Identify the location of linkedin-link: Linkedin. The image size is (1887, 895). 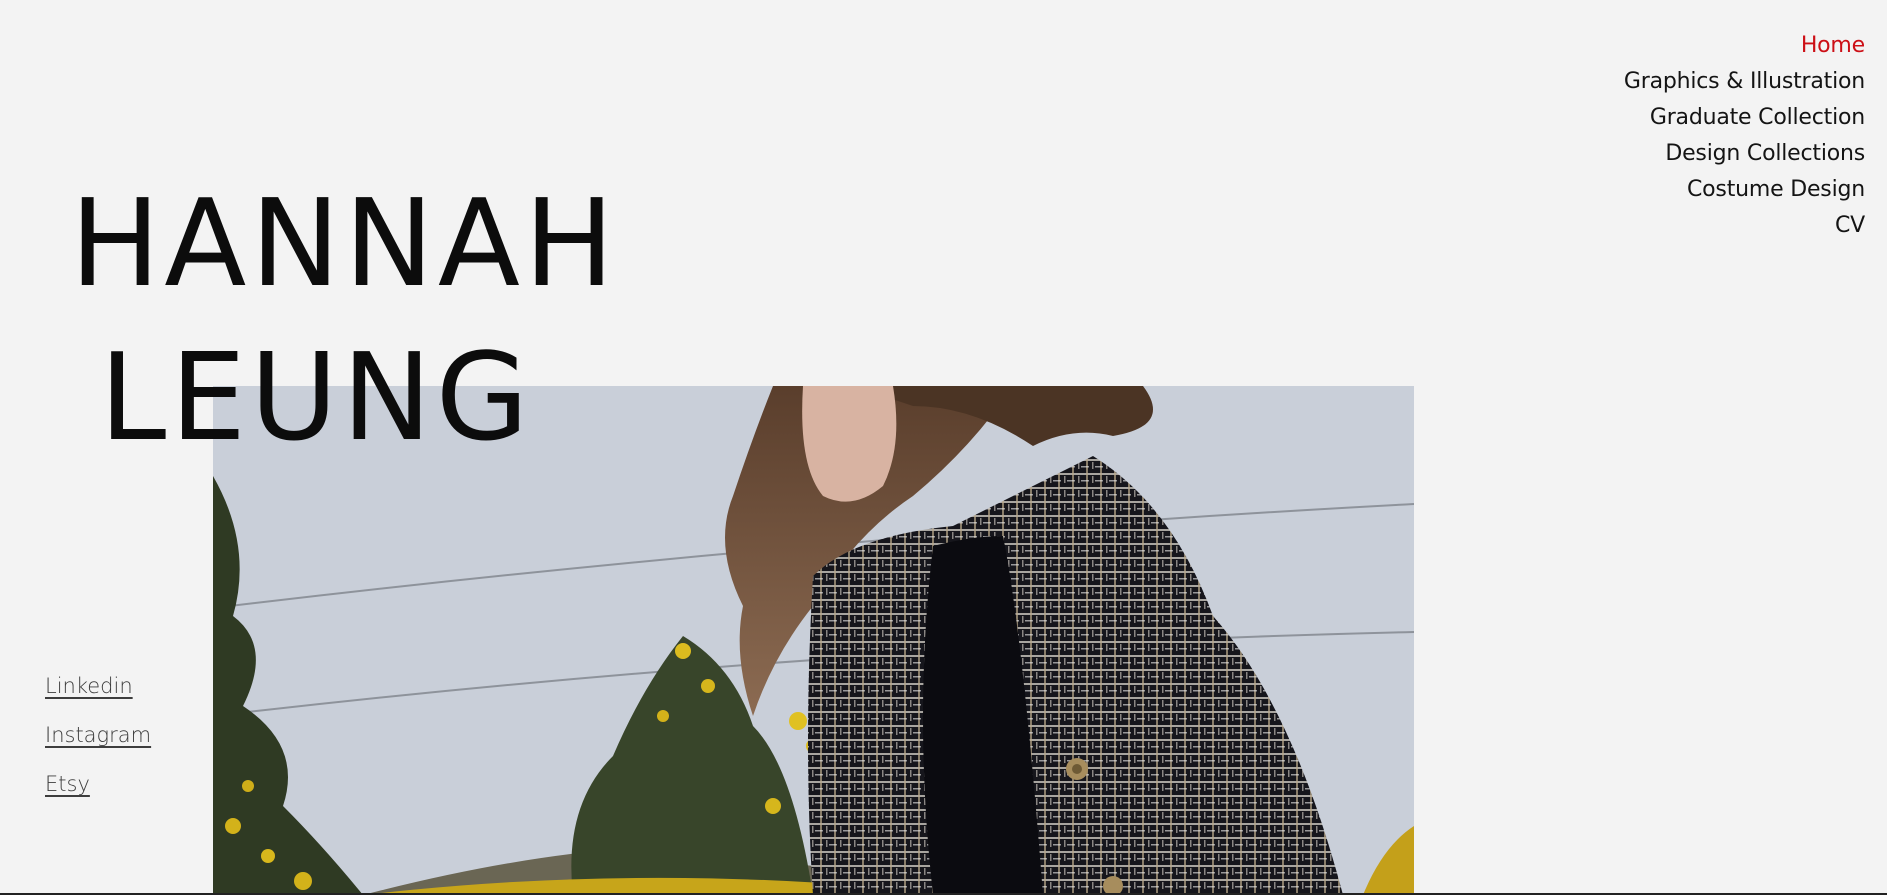
(98, 686).